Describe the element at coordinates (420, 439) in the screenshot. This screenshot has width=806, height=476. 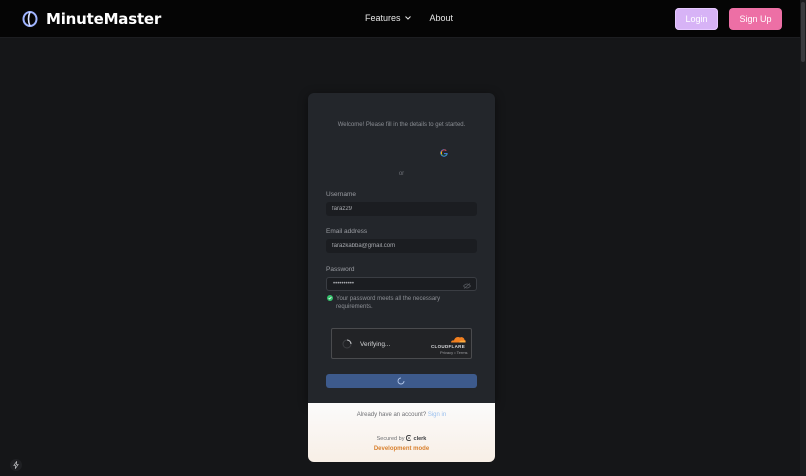
I see `clerk-wordmark: clerk` at that location.